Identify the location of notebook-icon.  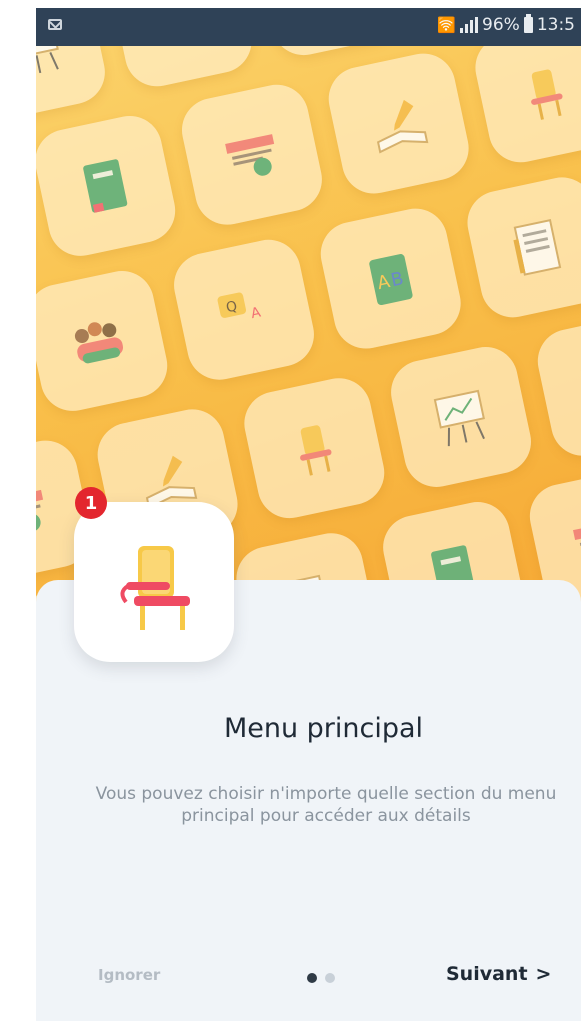
(105, 186).